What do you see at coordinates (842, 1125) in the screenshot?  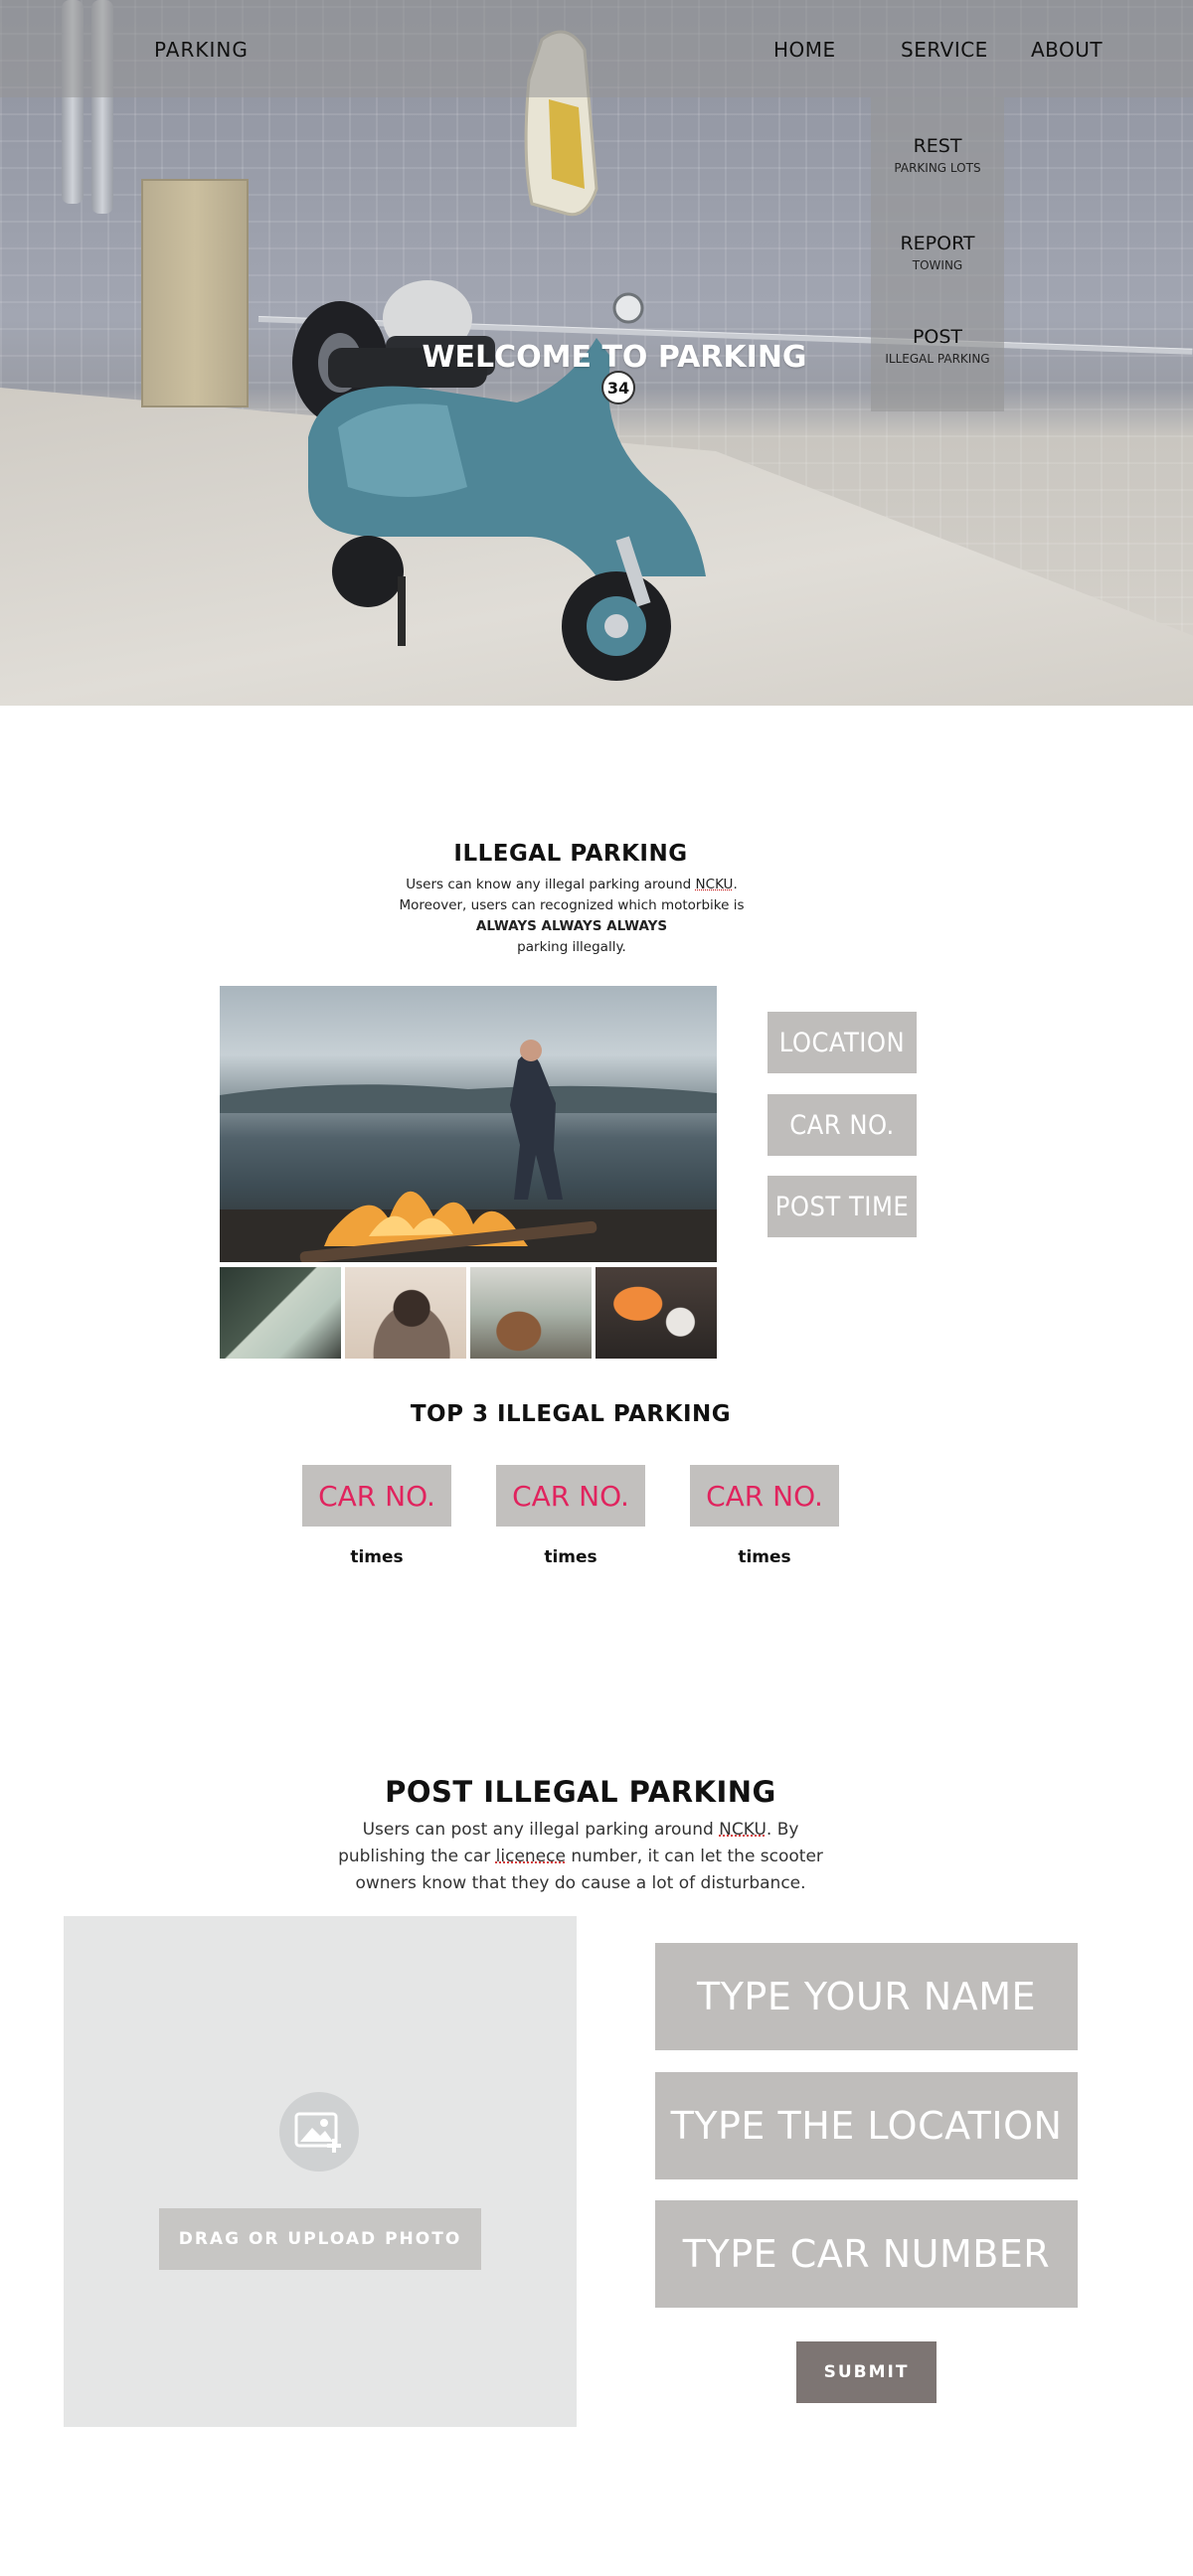 I see `car-number-filter-button: CAR NO.` at bounding box center [842, 1125].